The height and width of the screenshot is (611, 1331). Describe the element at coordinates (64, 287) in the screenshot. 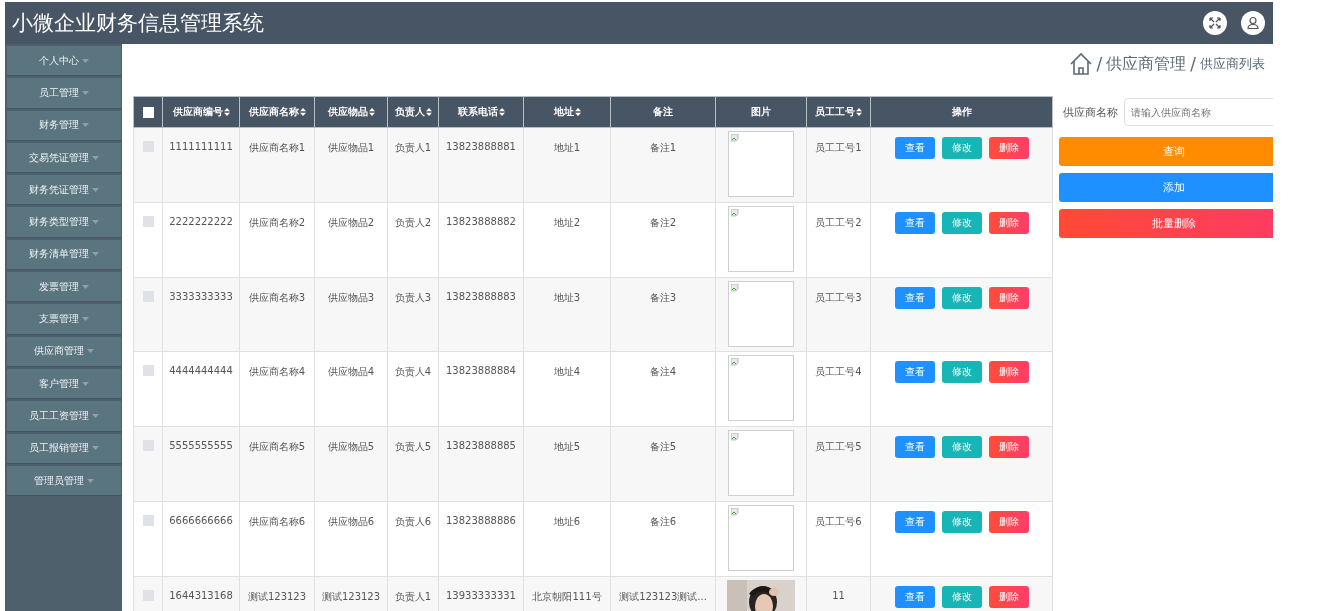

I see `sidebar-item: 发票管理` at that location.